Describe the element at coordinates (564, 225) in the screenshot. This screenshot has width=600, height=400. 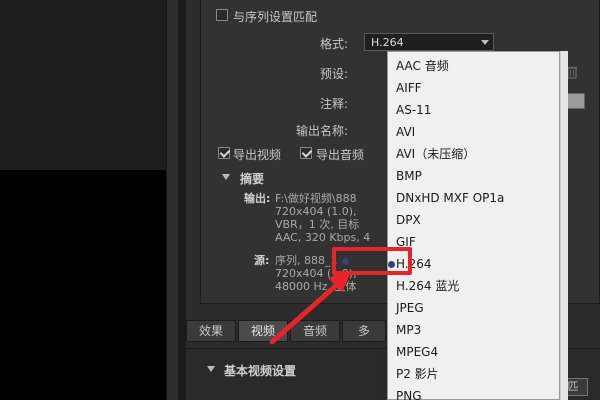
I see `dropdown-scrollbar` at that location.